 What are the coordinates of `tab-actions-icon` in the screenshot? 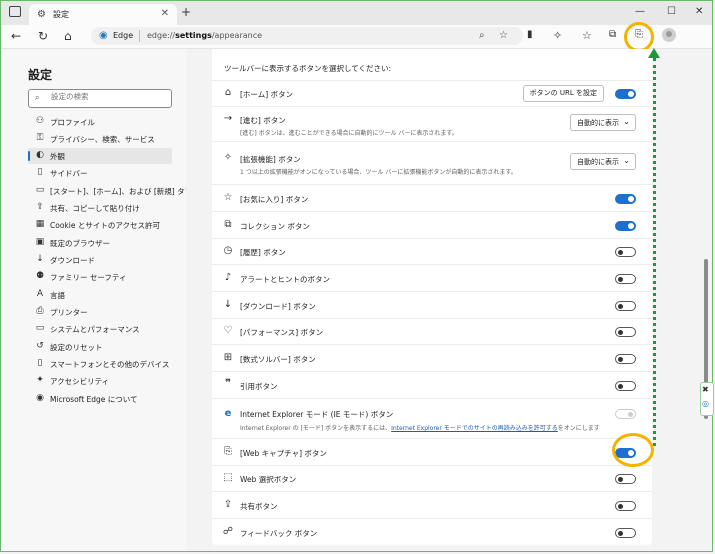 It's located at (15, 11).